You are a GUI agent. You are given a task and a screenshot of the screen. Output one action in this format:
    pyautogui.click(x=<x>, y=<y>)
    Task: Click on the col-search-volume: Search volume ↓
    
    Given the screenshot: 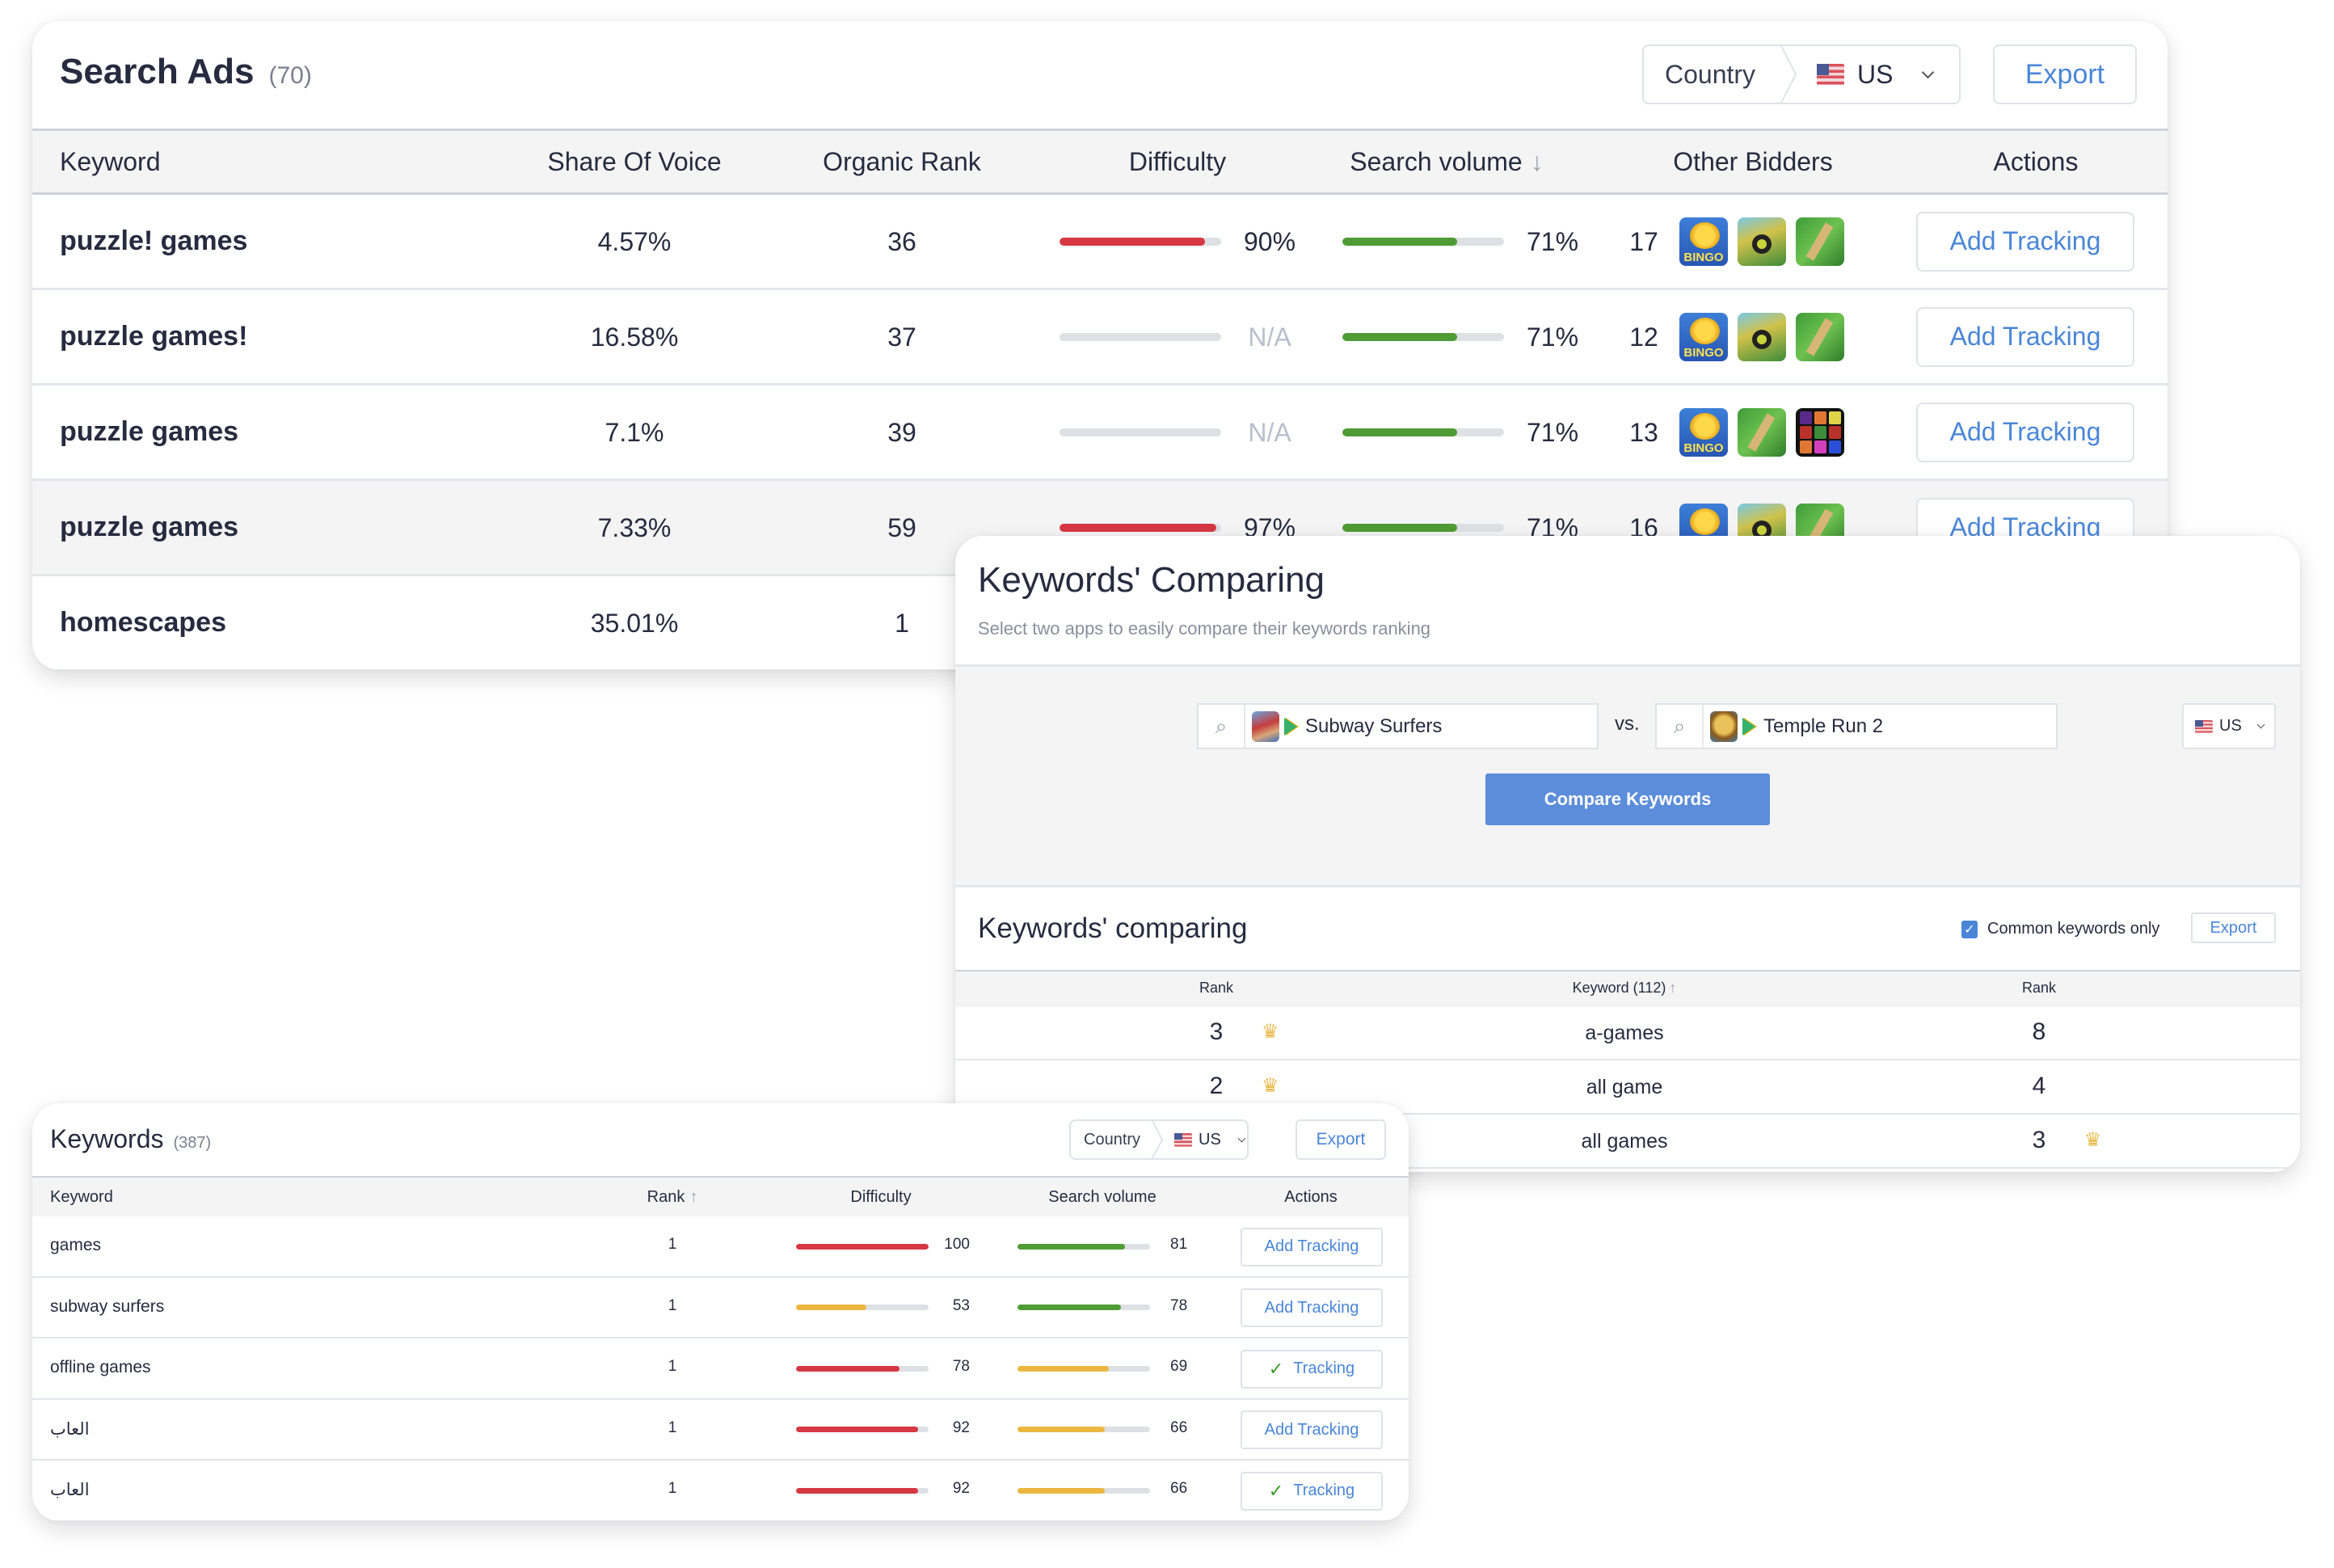 What is the action you would take?
    pyautogui.click(x=1446, y=162)
    